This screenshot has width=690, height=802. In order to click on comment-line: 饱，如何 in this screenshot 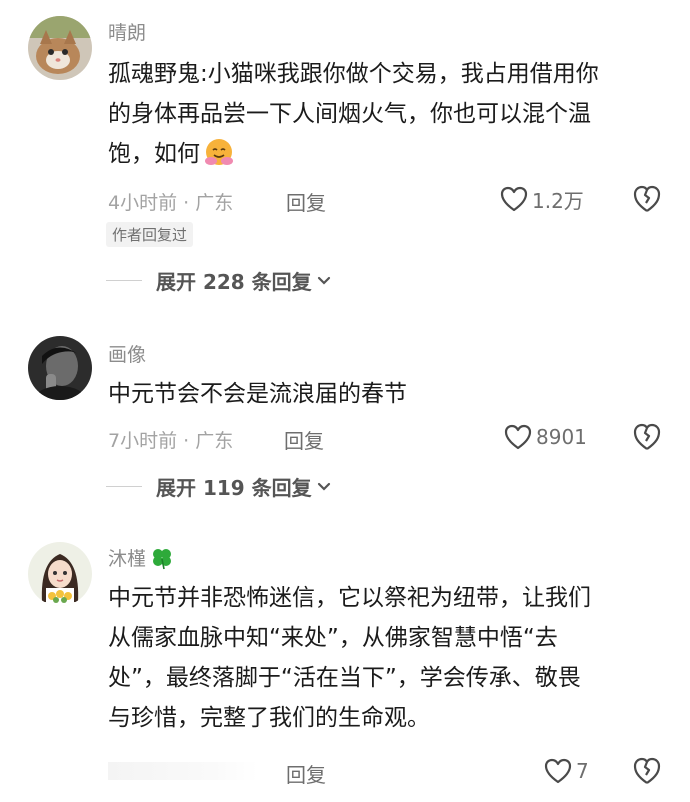, I will do `click(388, 157)`.